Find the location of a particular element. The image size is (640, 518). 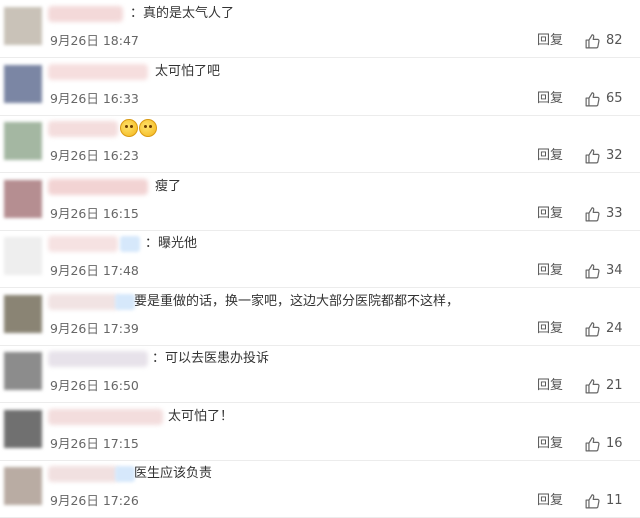

like-button: 16 is located at coordinates (603, 444).